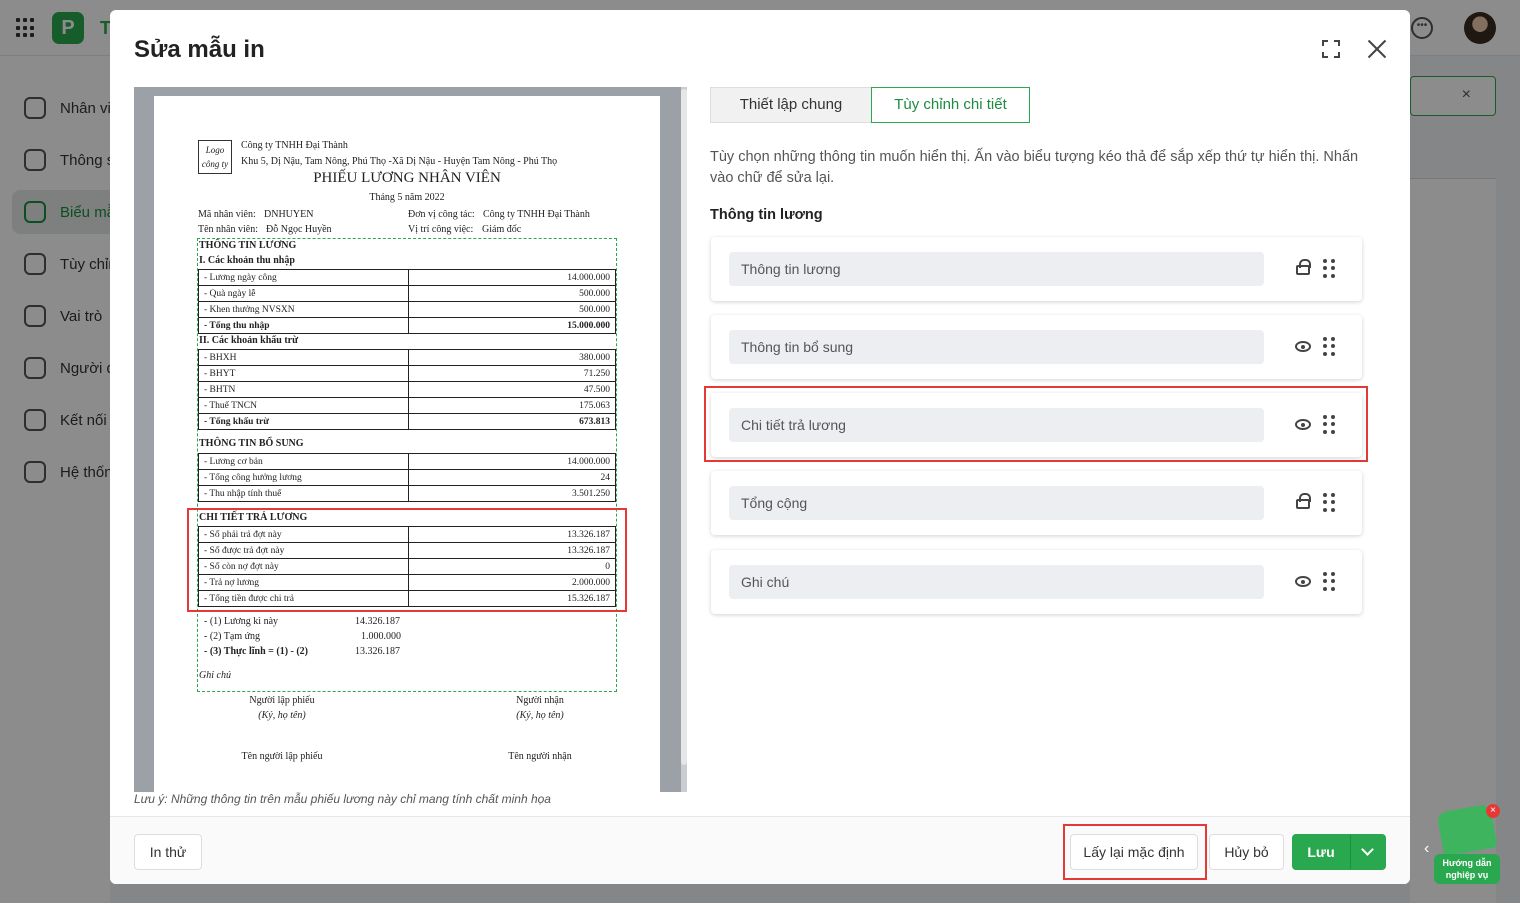 The image size is (1520, 903). Describe the element at coordinates (996, 347) in the screenshot. I see `field-label-input: Thông tin bổ sung` at that location.